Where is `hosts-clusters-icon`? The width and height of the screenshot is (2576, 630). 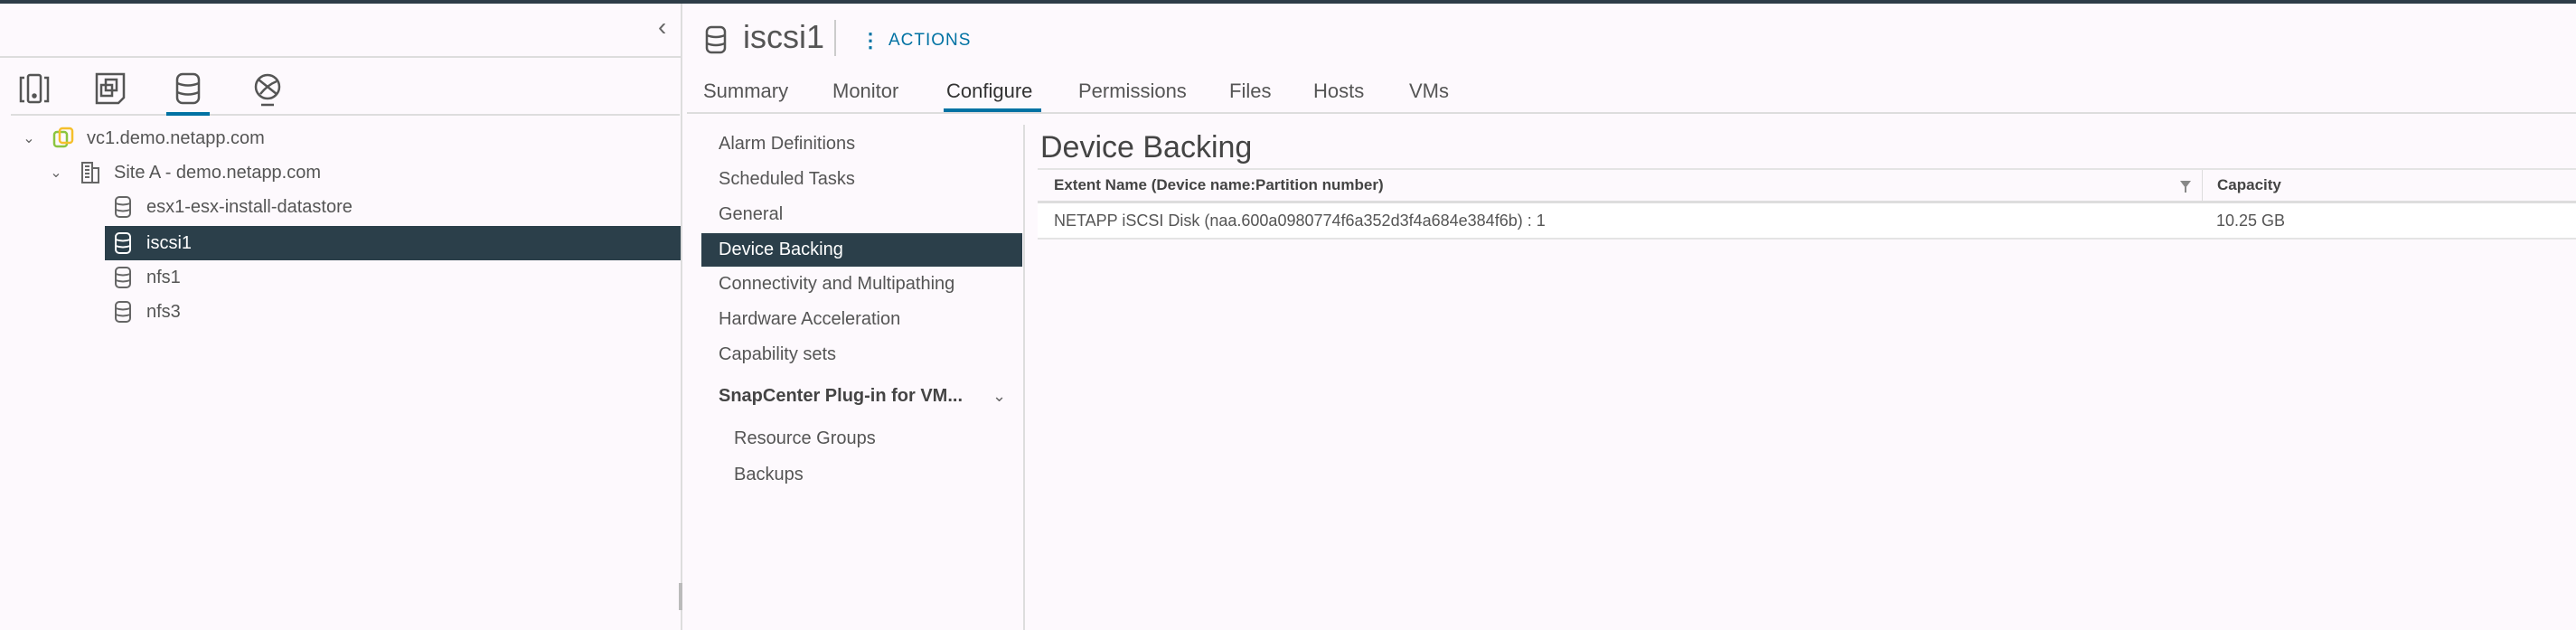 hosts-clusters-icon is located at coordinates (35, 89).